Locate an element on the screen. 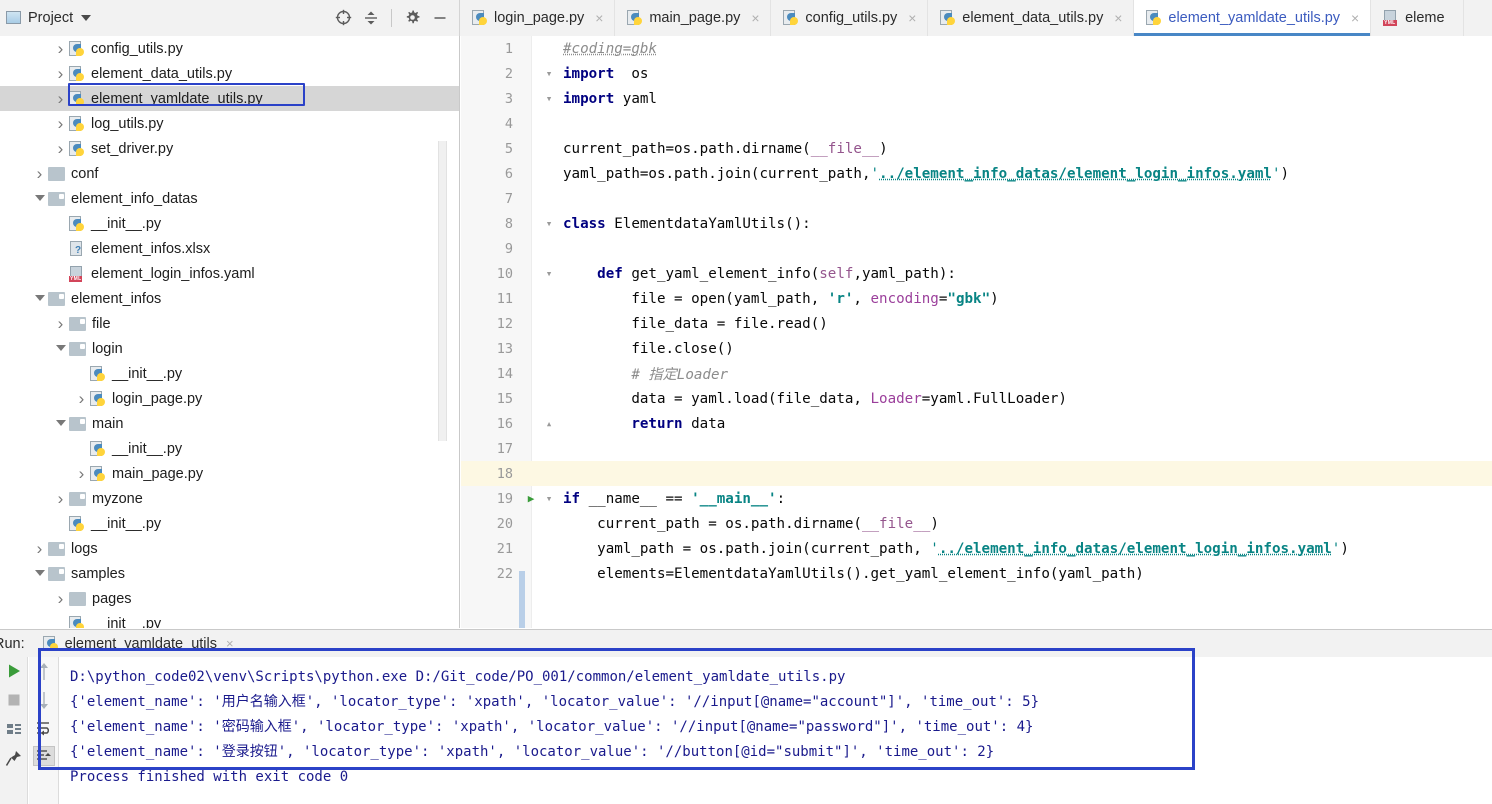 The image size is (1492, 804). code-line-8: 8 ▾ class ElementdataYamlUtils(): is located at coordinates (976, 223).